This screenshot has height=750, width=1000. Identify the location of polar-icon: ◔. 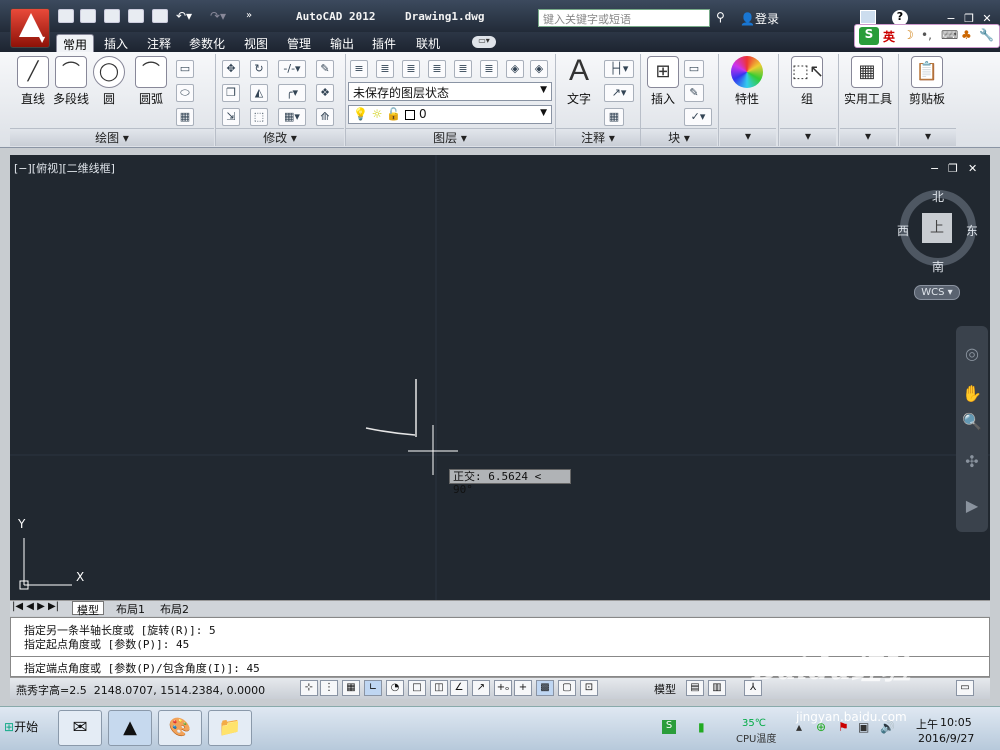
(395, 688).